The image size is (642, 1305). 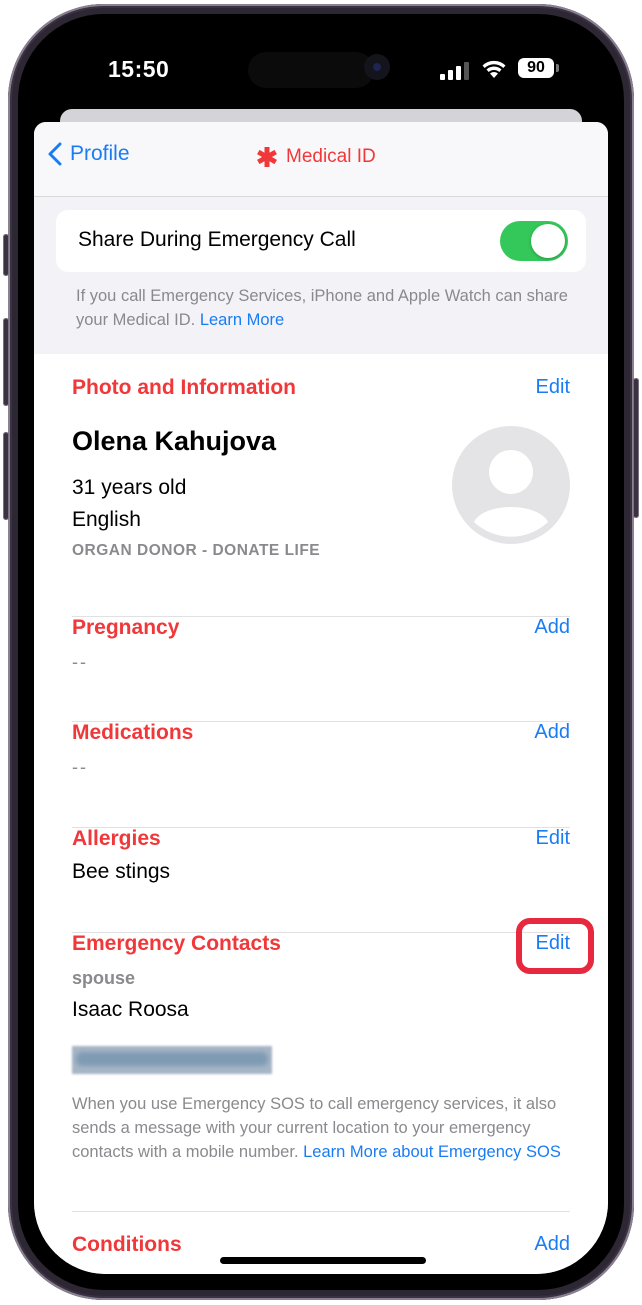 I want to click on allergies-edit-button: Edit, so click(x=553, y=838).